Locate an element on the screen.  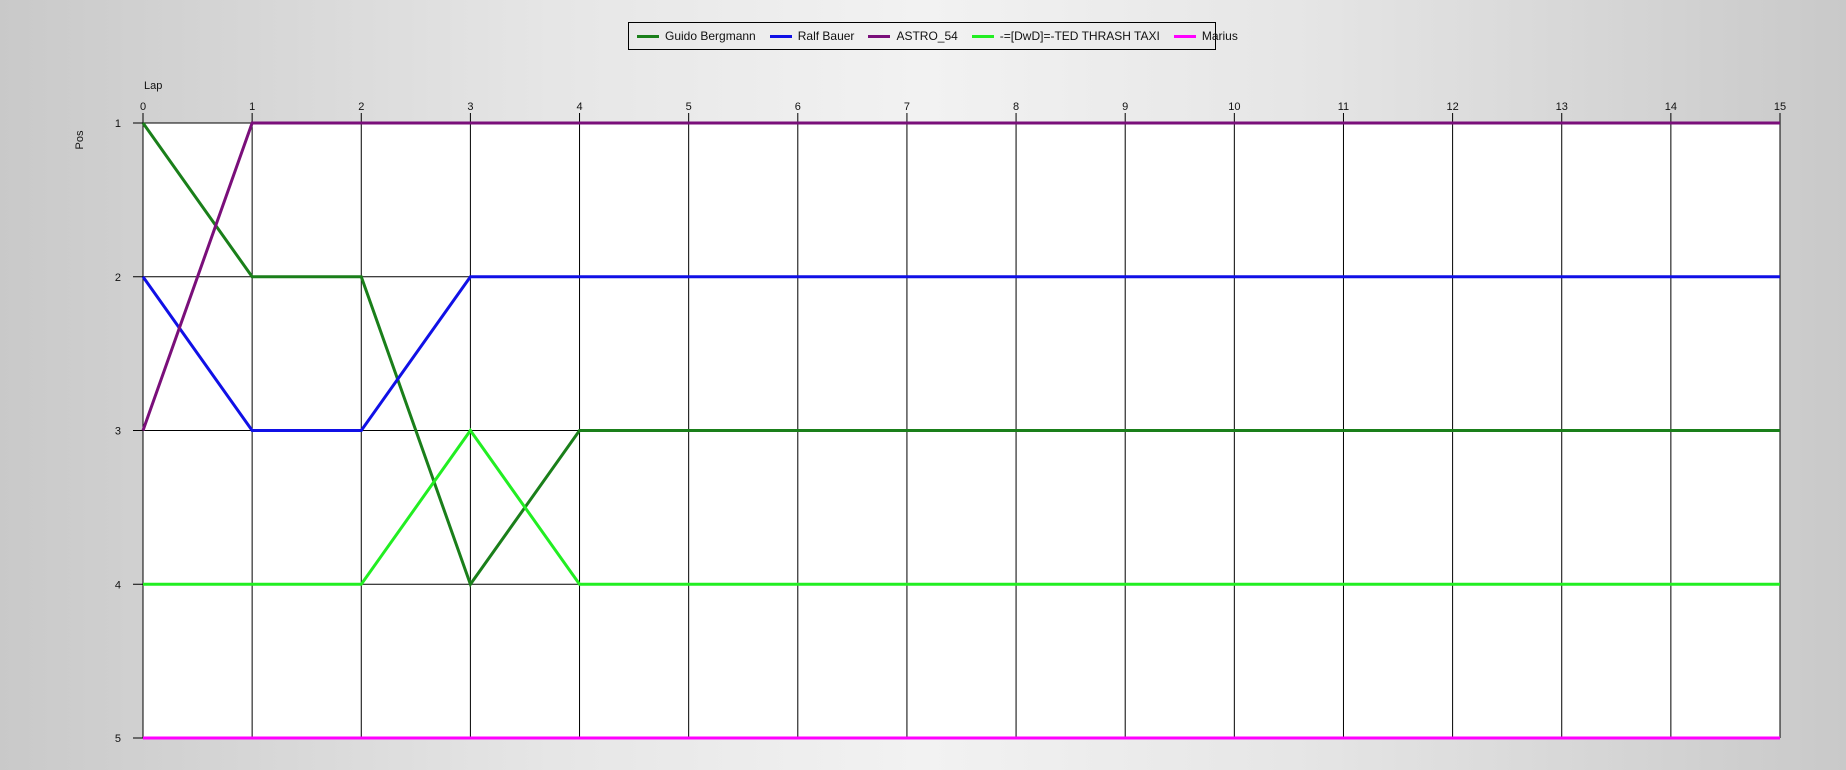
legend-item: ASTRO_54 is located at coordinates (913, 36).